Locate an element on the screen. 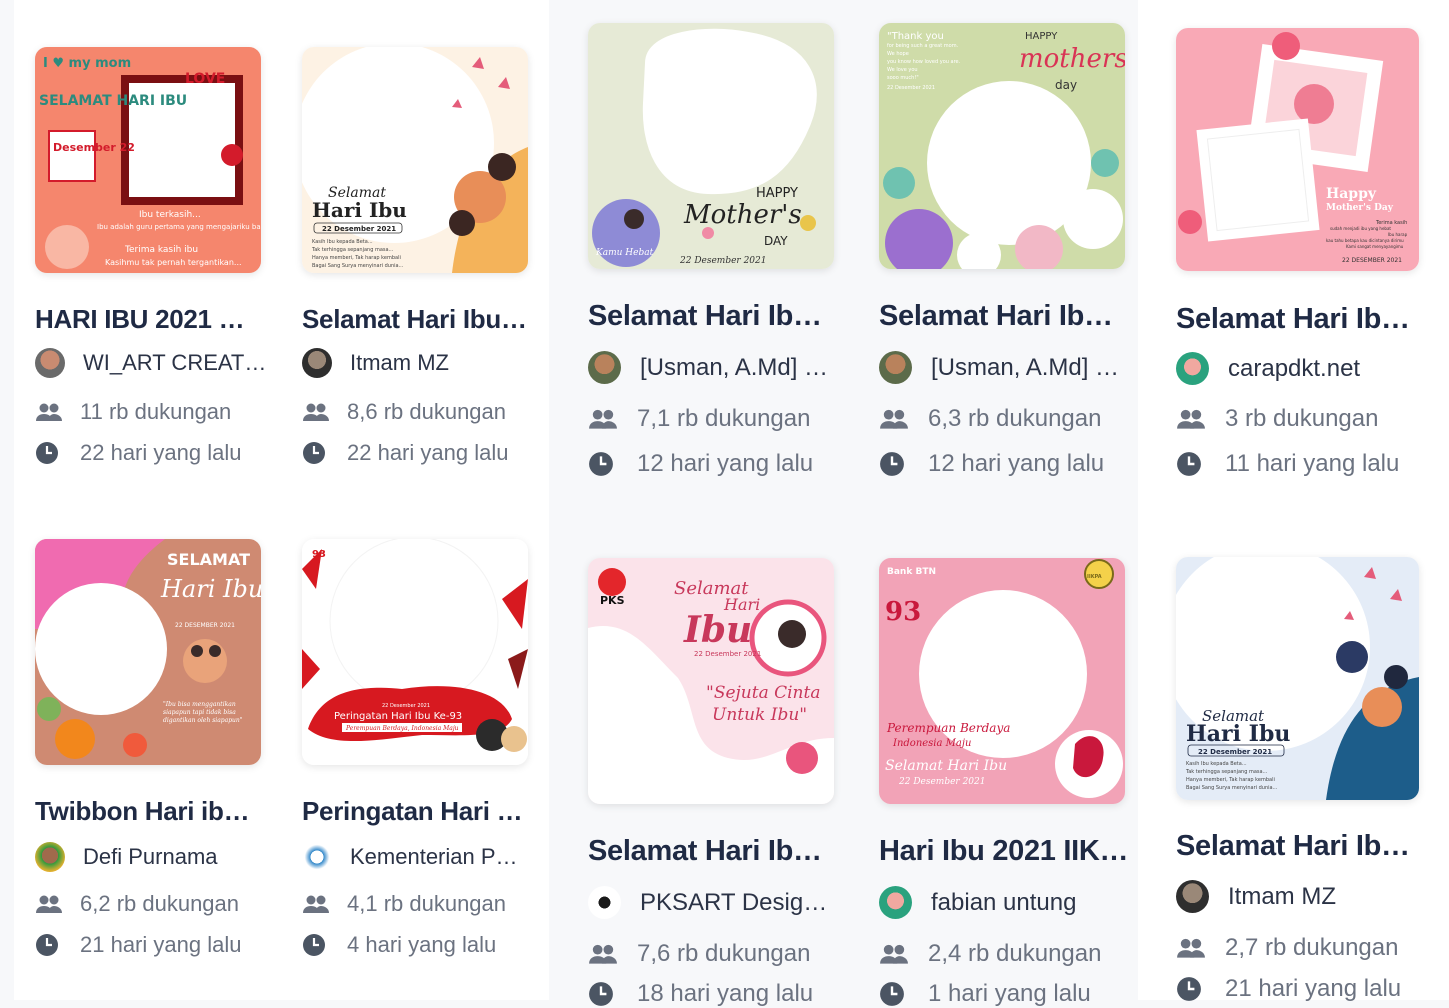 Image resolution: width=1449 pixels, height=1008 pixels. thumb-text: Terima kasih ibu is located at coordinates (161, 250).